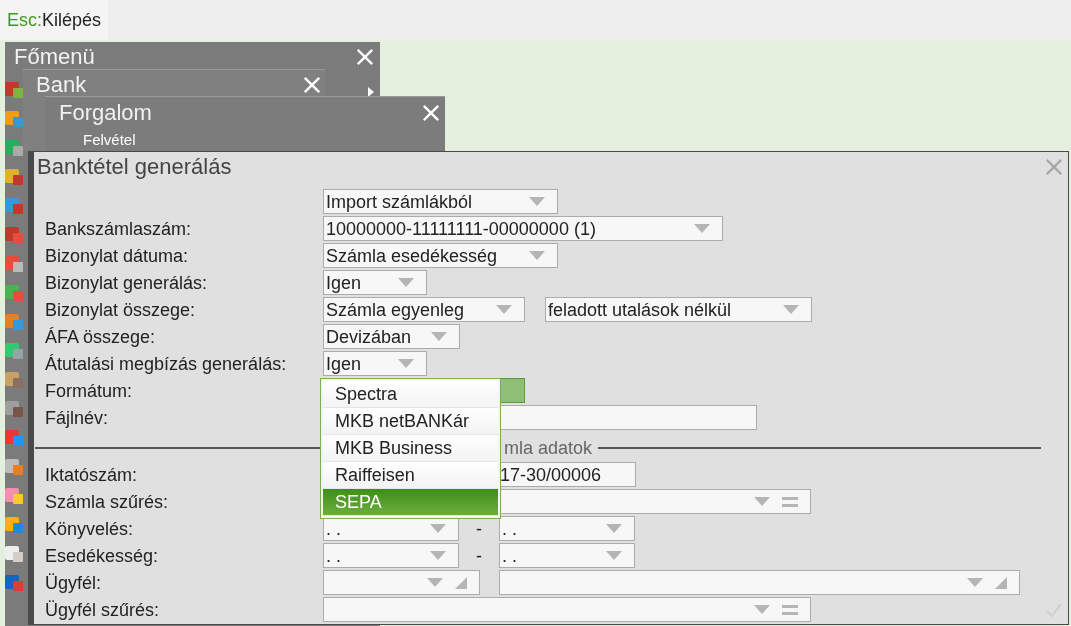  What do you see at coordinates (121, 309) in the screenshot?
I see `field-label: Bizonylat összege:` at bounding box center [121, 309].